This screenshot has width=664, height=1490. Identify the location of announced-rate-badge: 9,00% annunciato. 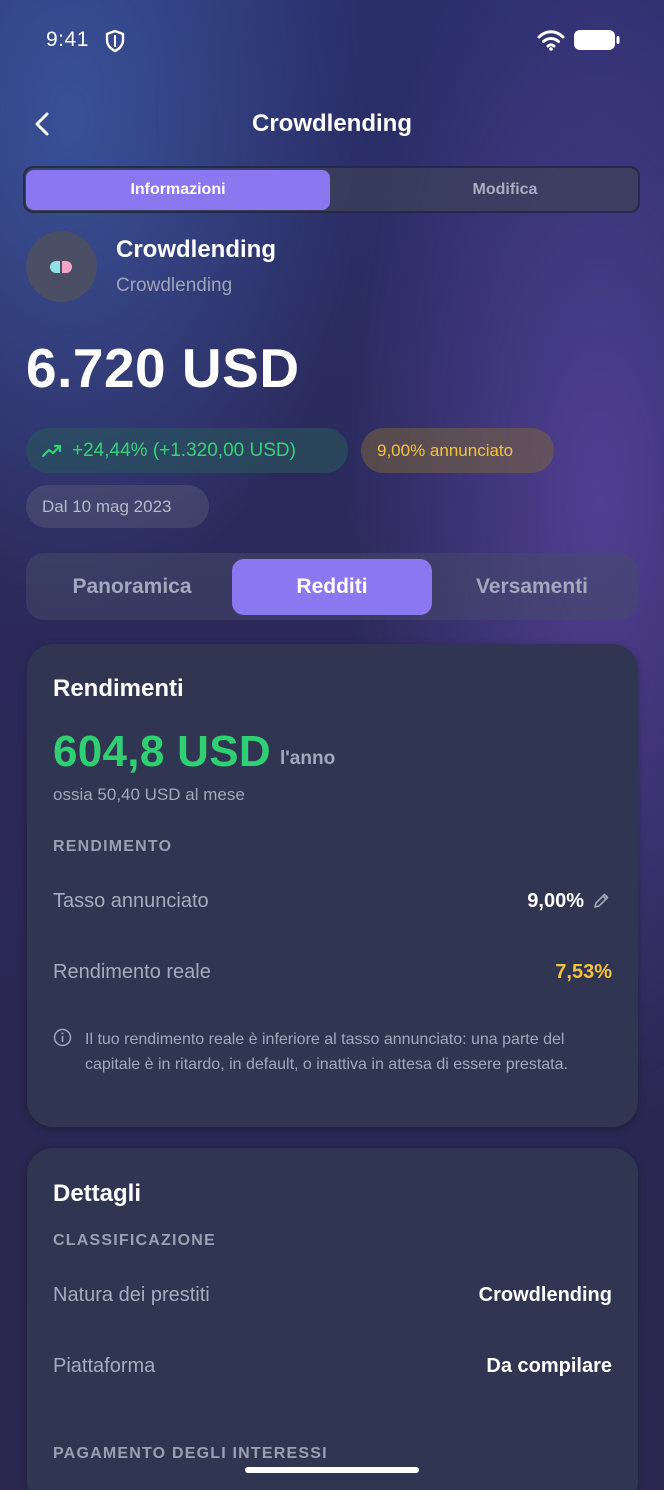
(457, 450).